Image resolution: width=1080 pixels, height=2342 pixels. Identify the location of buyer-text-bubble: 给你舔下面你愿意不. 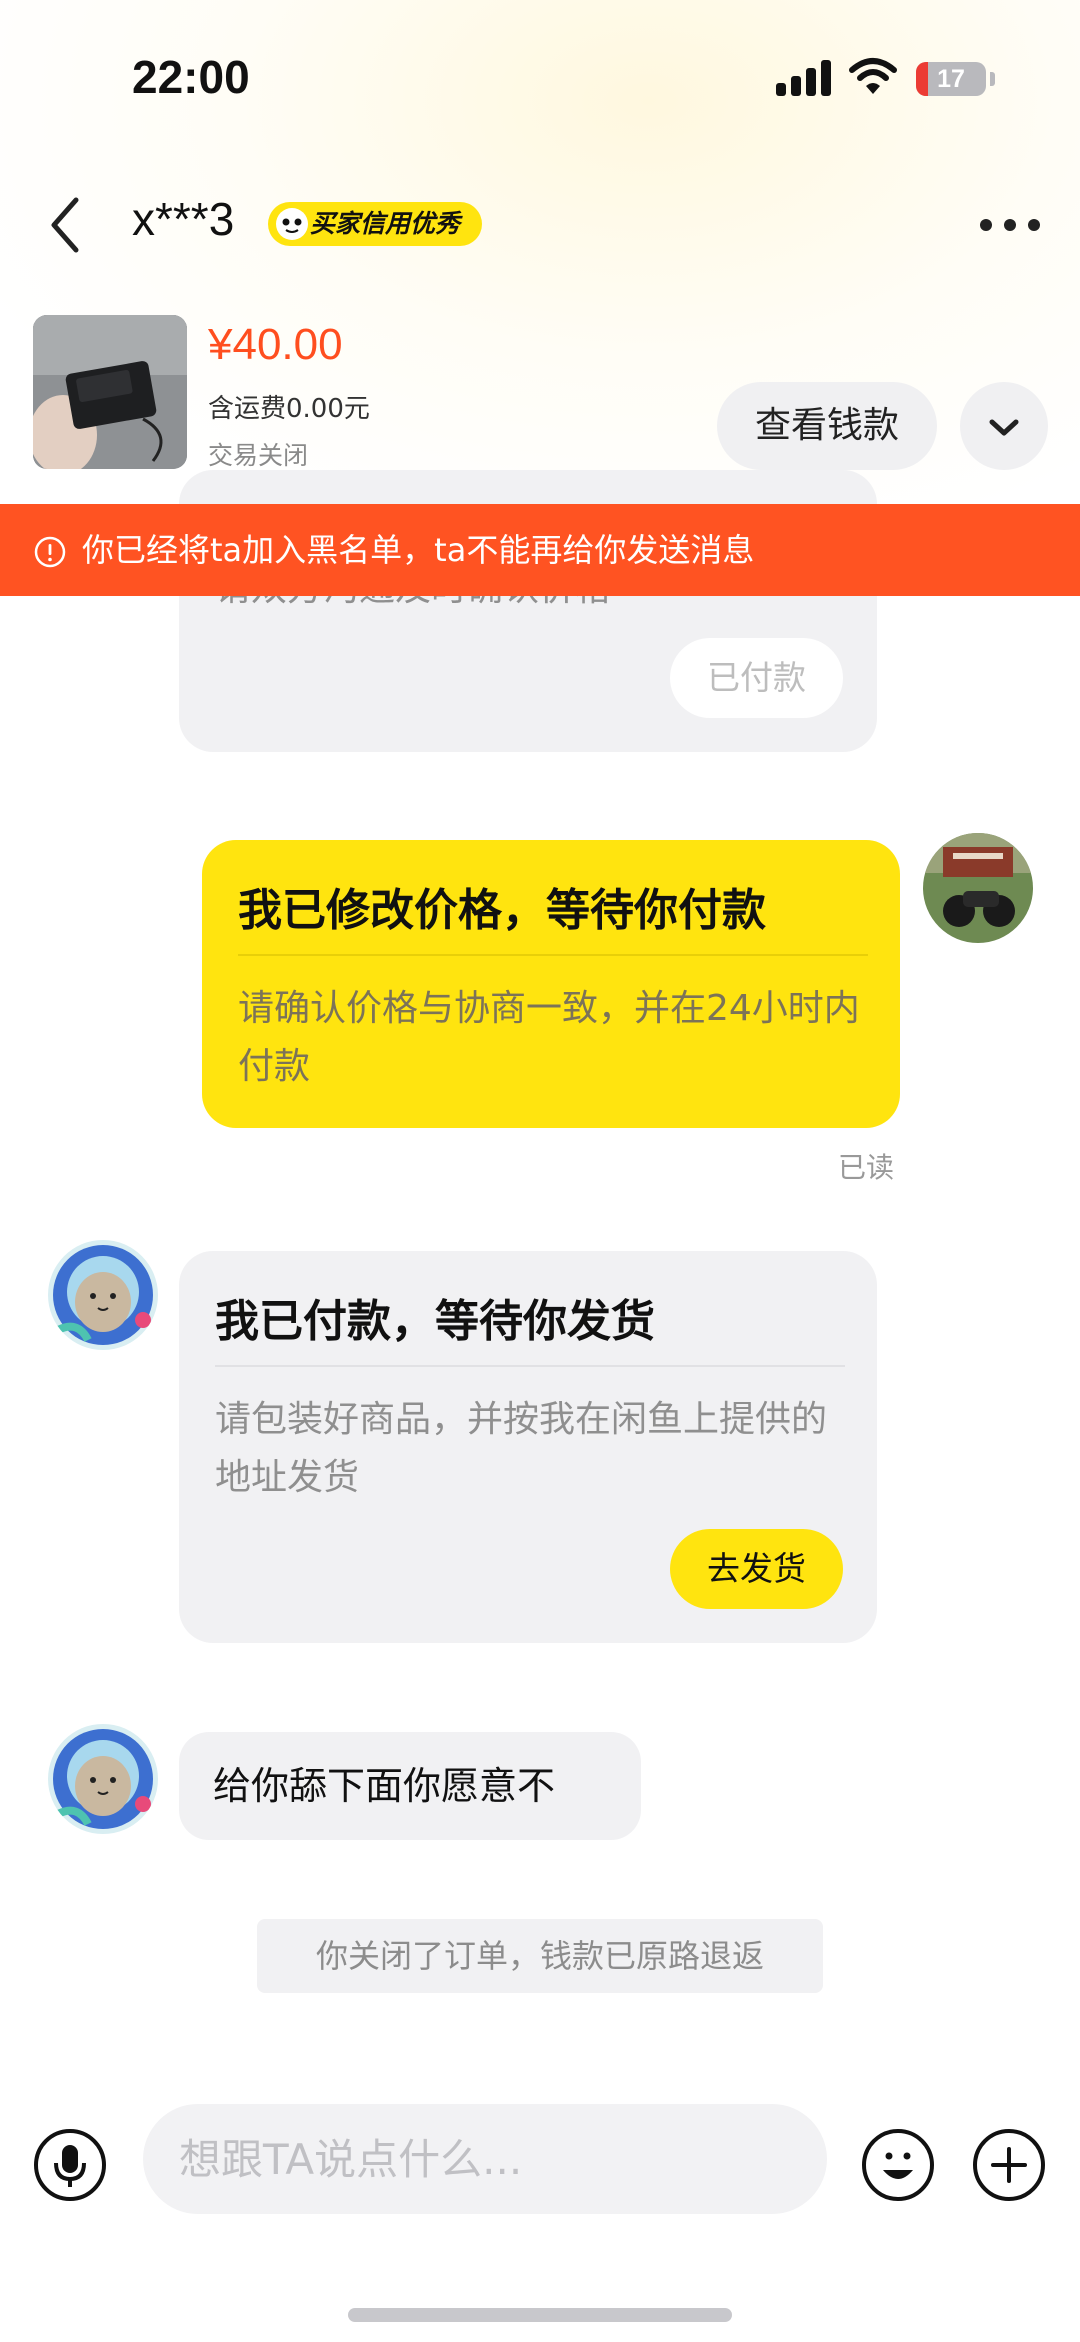
(410, 1786).